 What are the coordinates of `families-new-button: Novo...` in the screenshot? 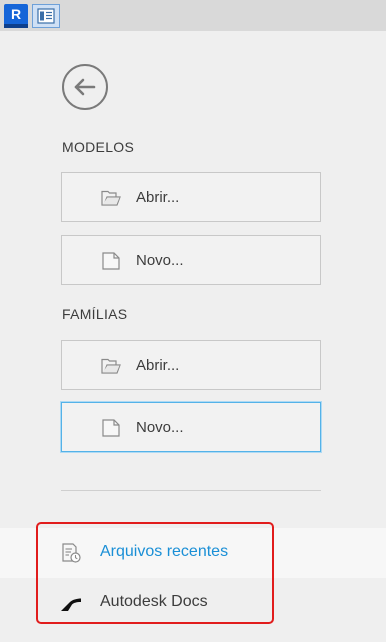 It's located at (191, 427).